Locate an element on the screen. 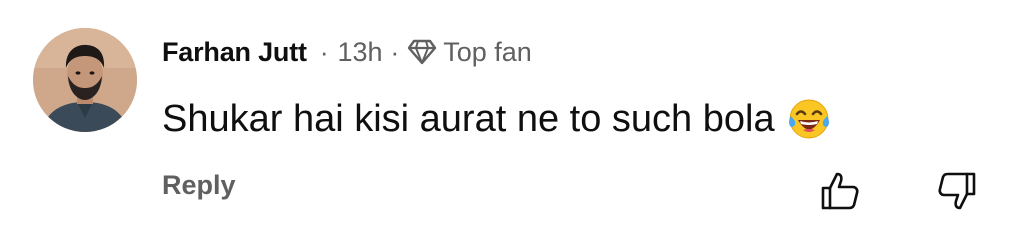 This screenshot has width=1024, height=243. dislike-button is located at coordinates (957, 193).